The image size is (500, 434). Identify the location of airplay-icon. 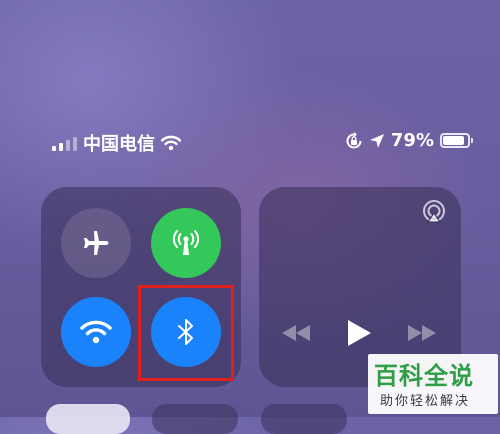
(434, 211).